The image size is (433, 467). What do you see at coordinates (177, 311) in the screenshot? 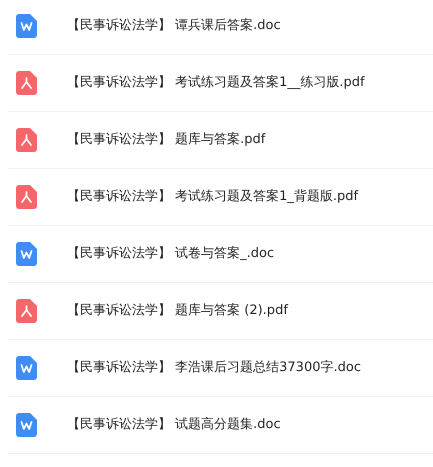
I see `file-name: 【民事诉讼法学】 题库与答案 (2).pdf` at bounding box center [177, 311].